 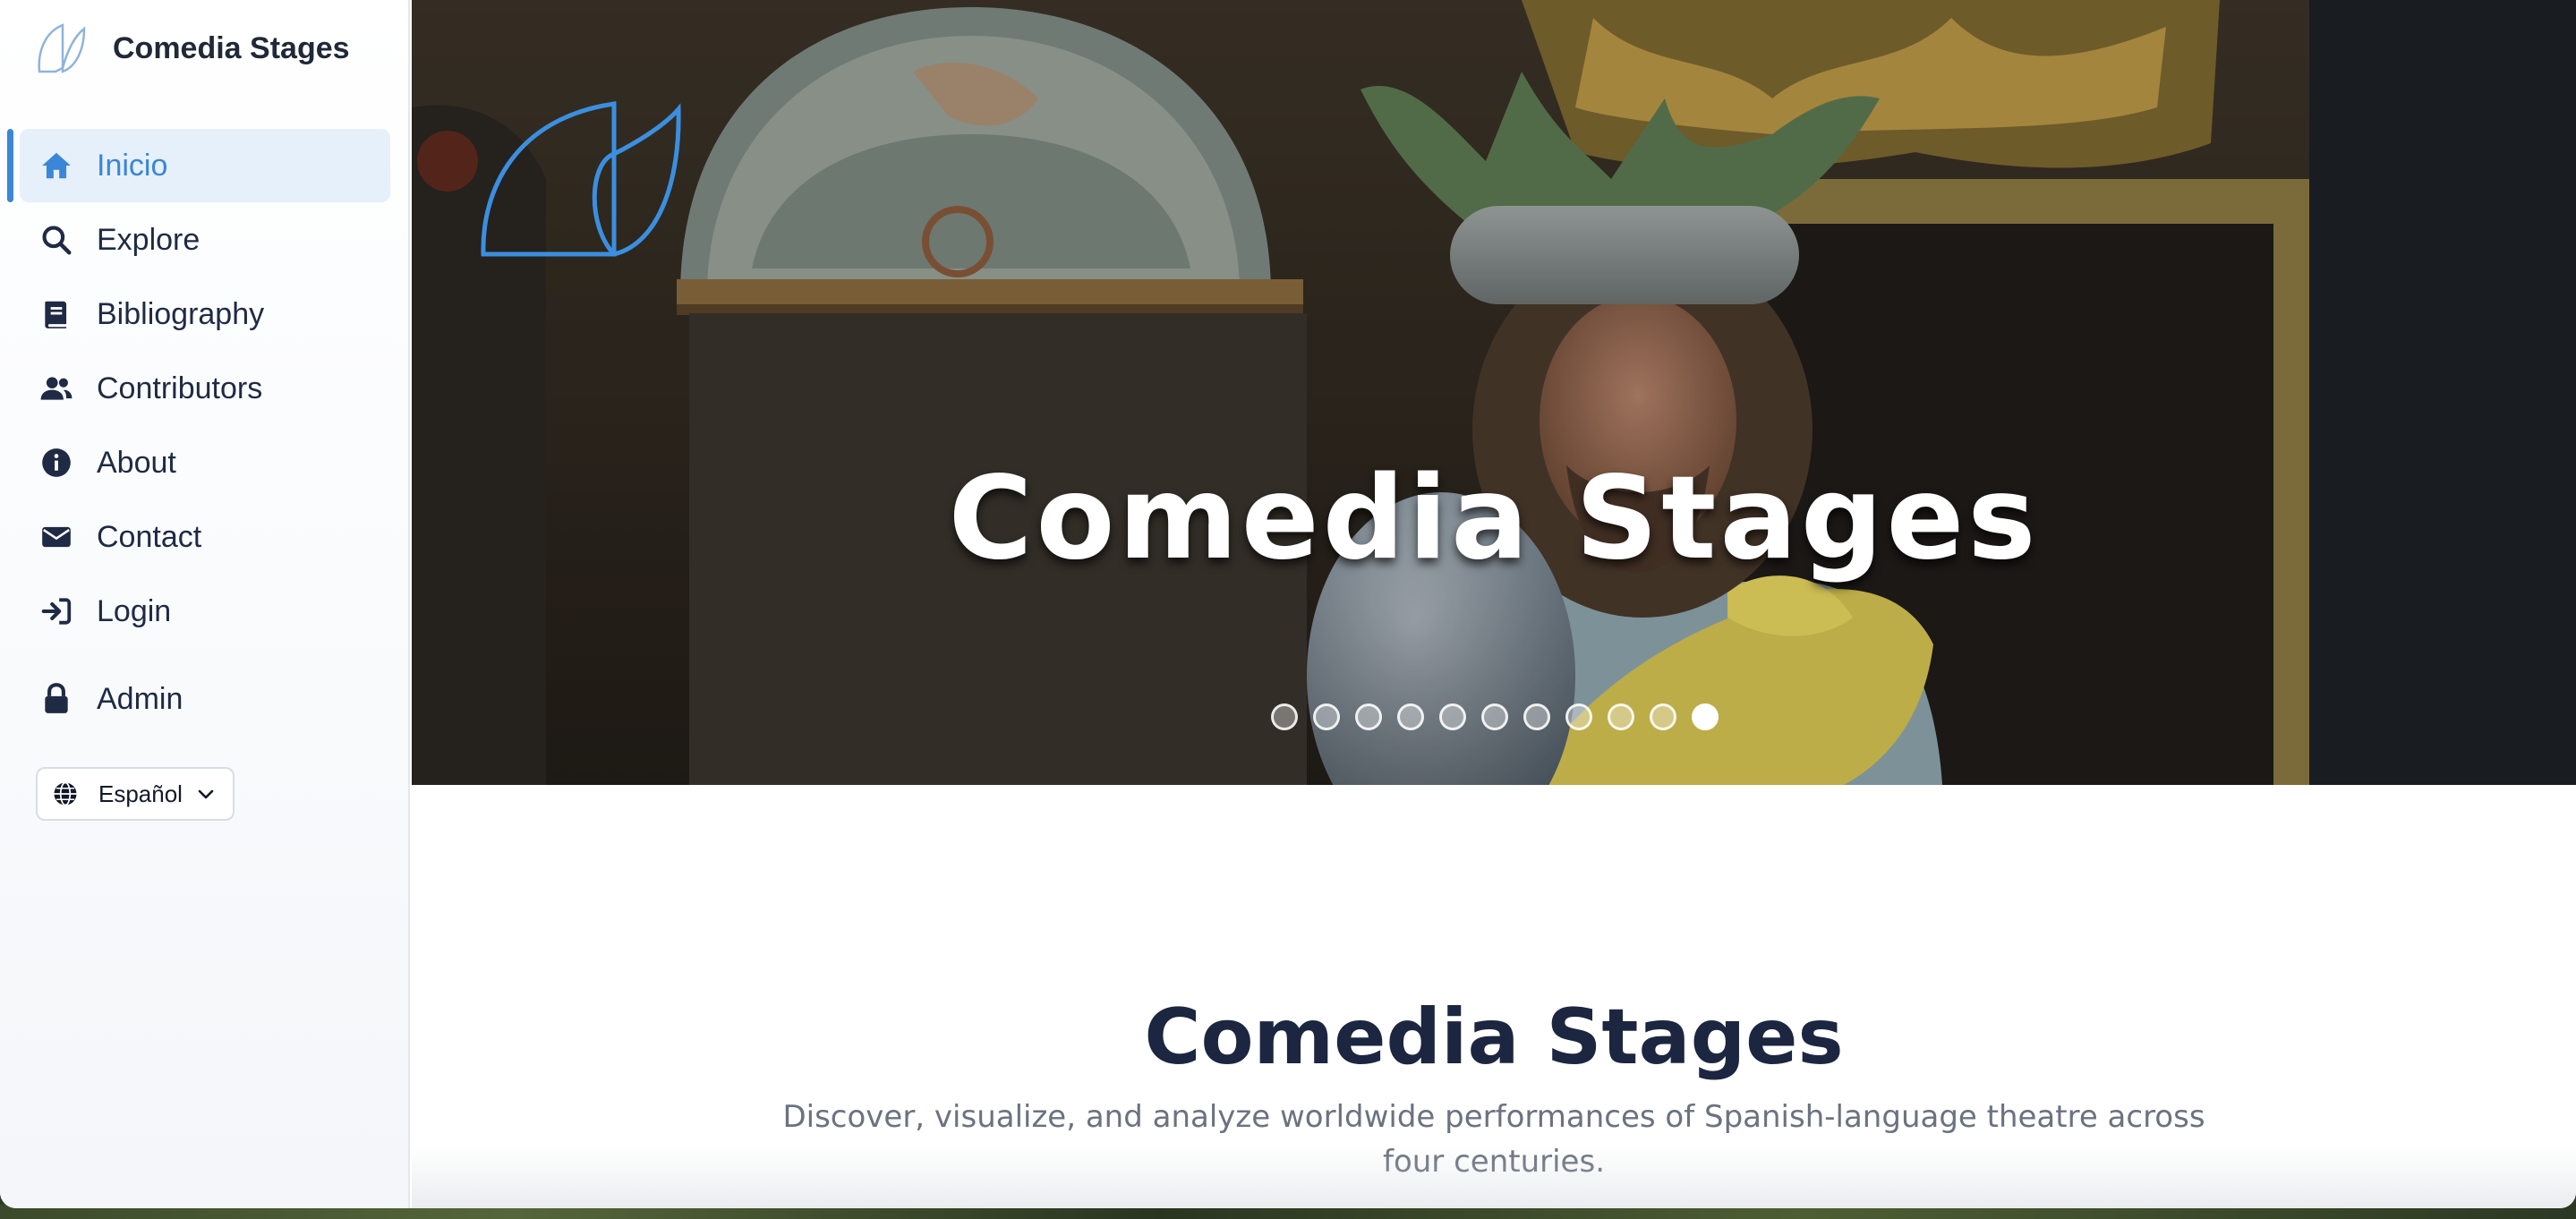 I want to click on sidebar-item-explore: Explore, so click(x=205, y=240).